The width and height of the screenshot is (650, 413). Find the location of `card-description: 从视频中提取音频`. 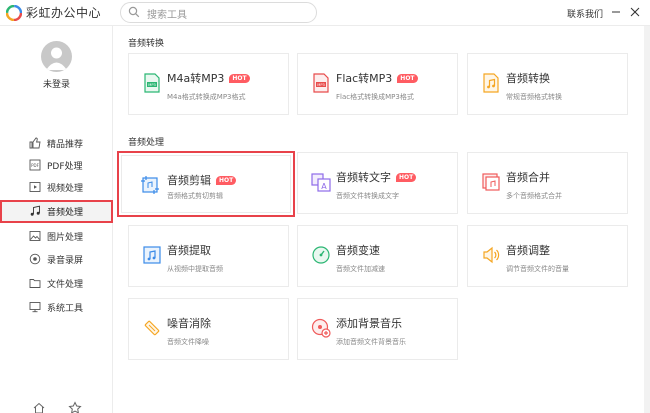

card-description: 从视频中提取音频 is located at coordinates (195, 269).